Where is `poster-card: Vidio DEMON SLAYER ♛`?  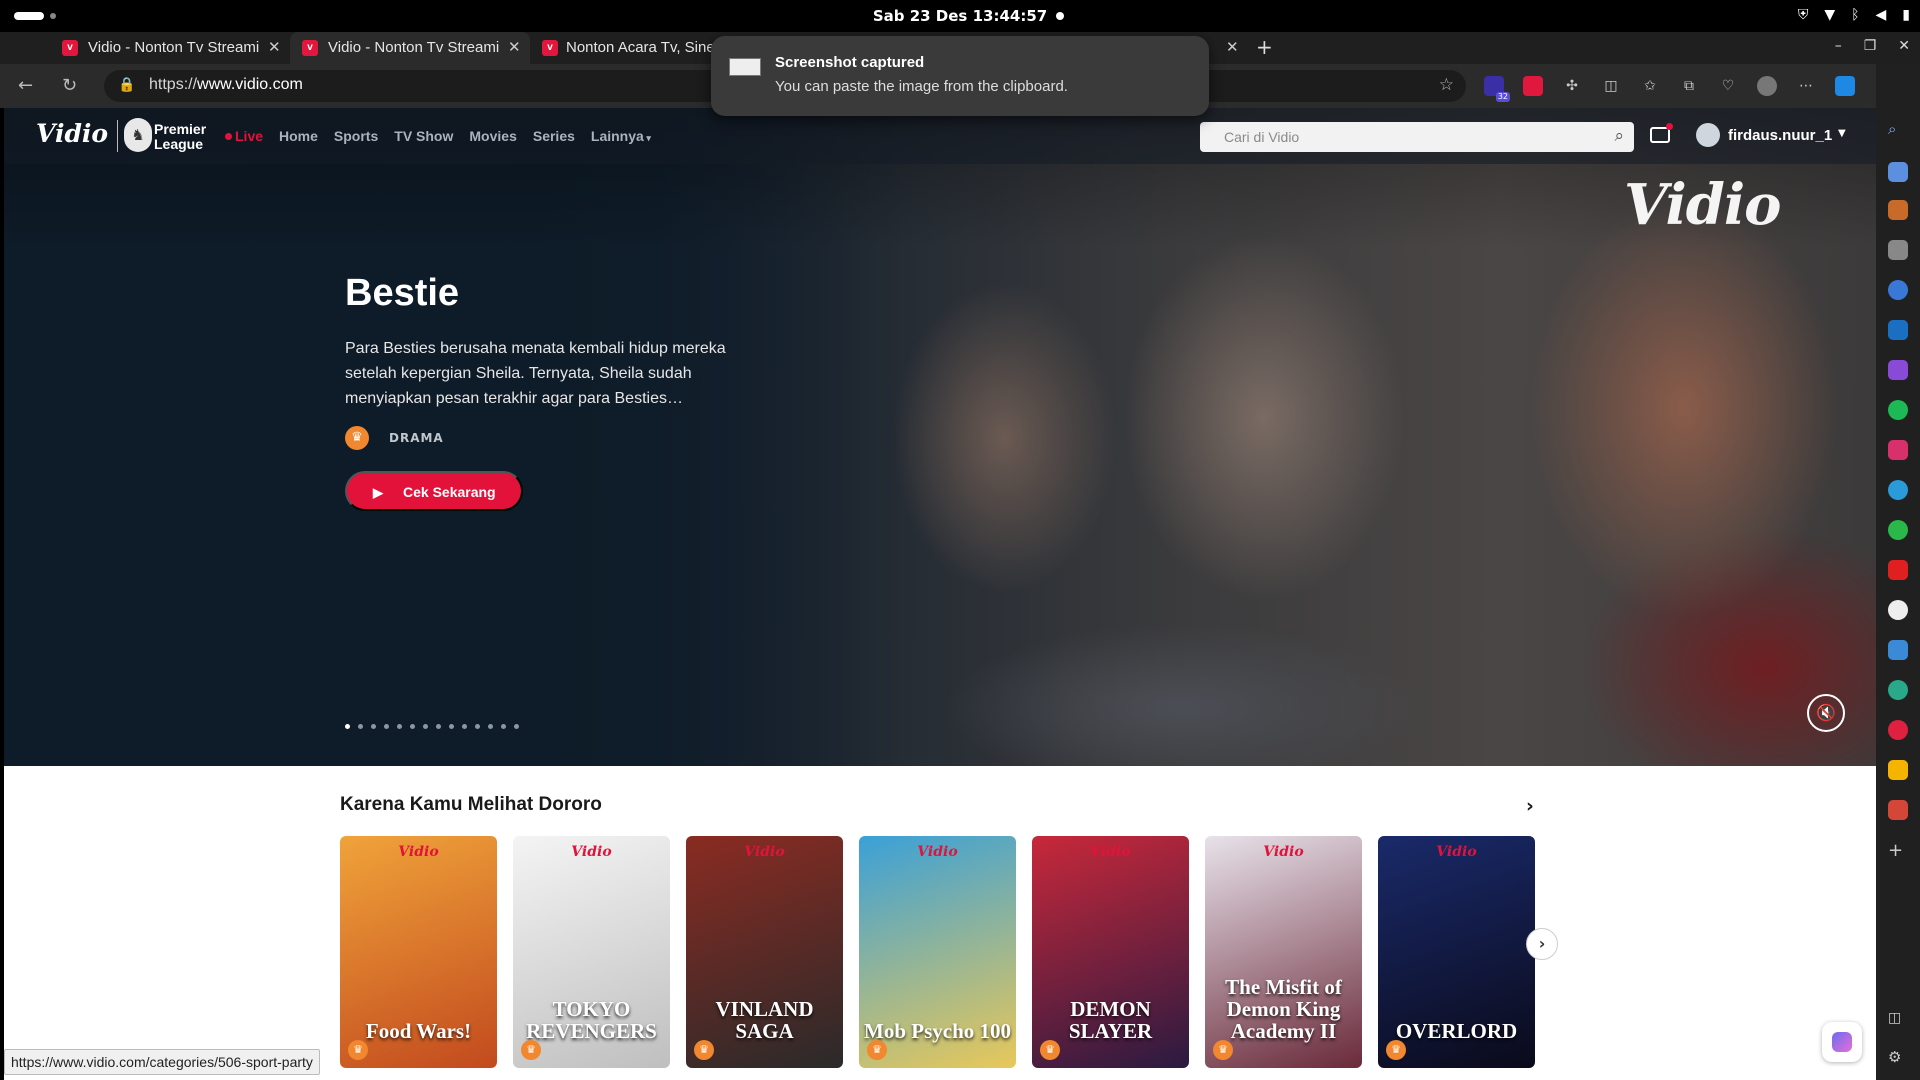 poster-card: Vidio DEMON SLAYER ♛ is located at coordinates (1110, 952).